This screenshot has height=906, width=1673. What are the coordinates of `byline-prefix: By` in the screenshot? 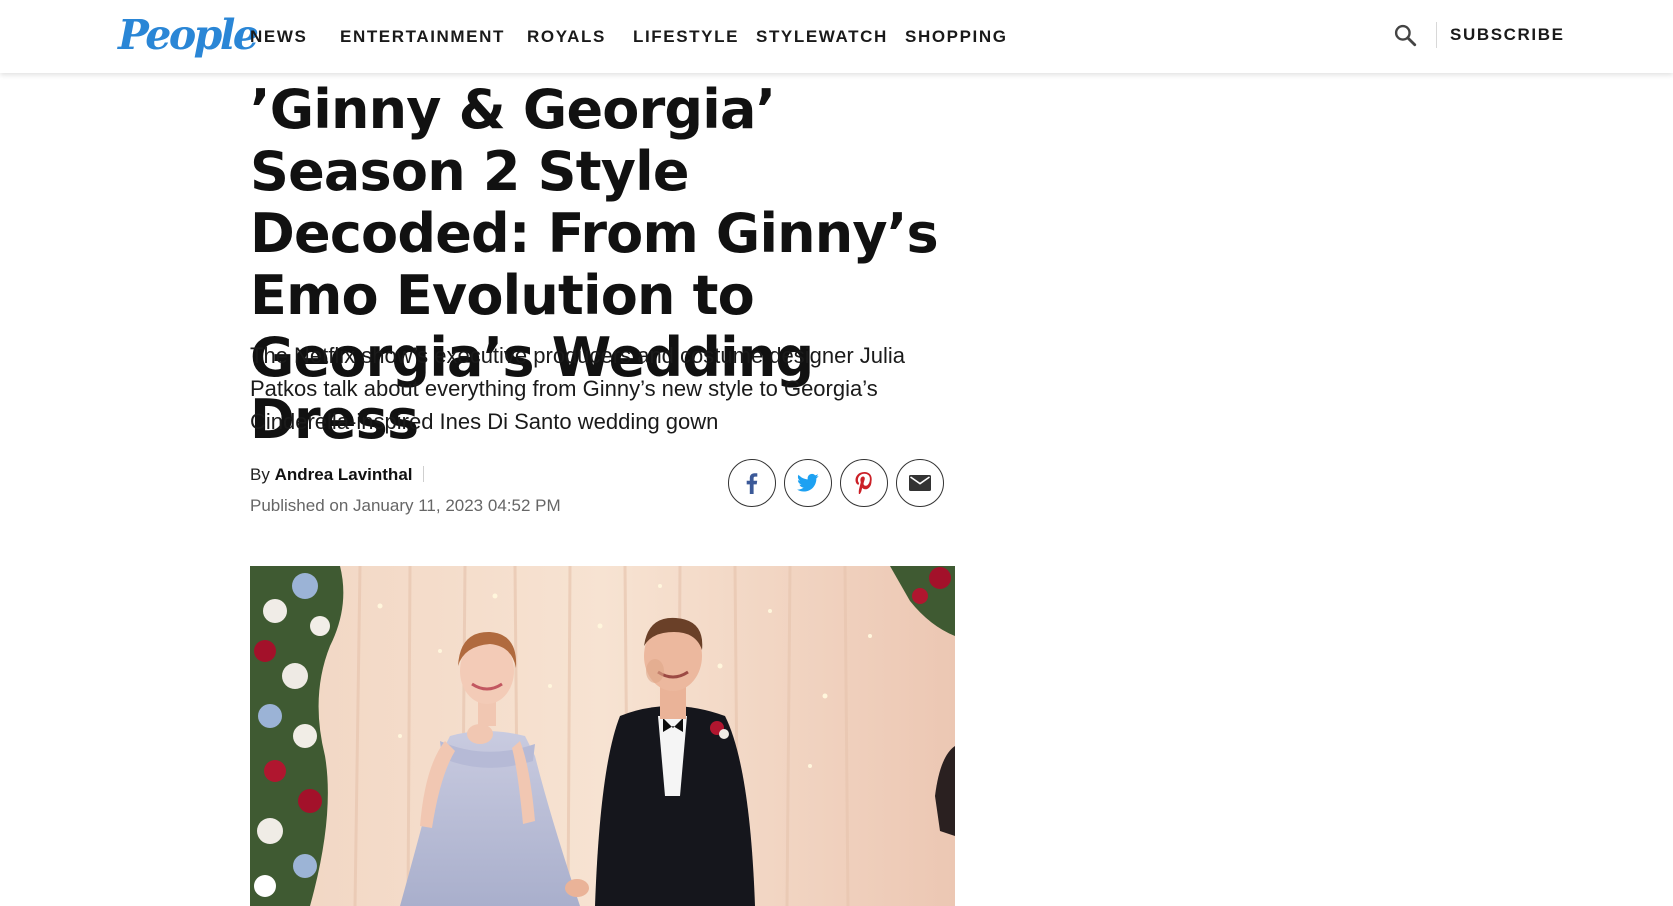 It's located at (260, 474).